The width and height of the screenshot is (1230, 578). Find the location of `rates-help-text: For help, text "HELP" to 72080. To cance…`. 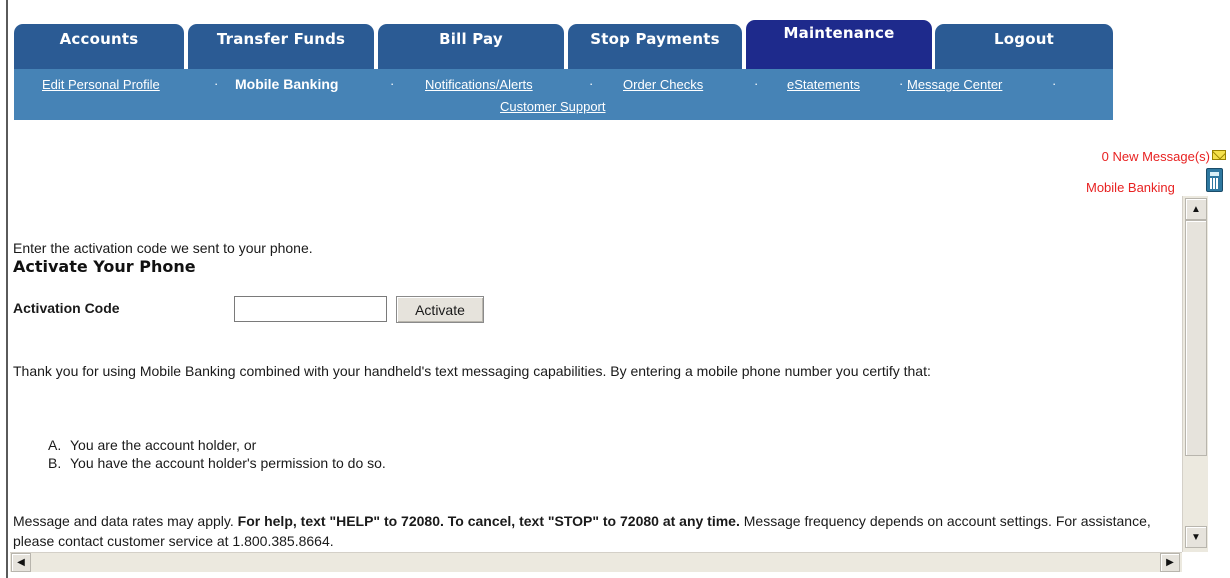

rates-help-text: For help, text "HELP" to 72080. To cance… is located at coordinates (488, 521).